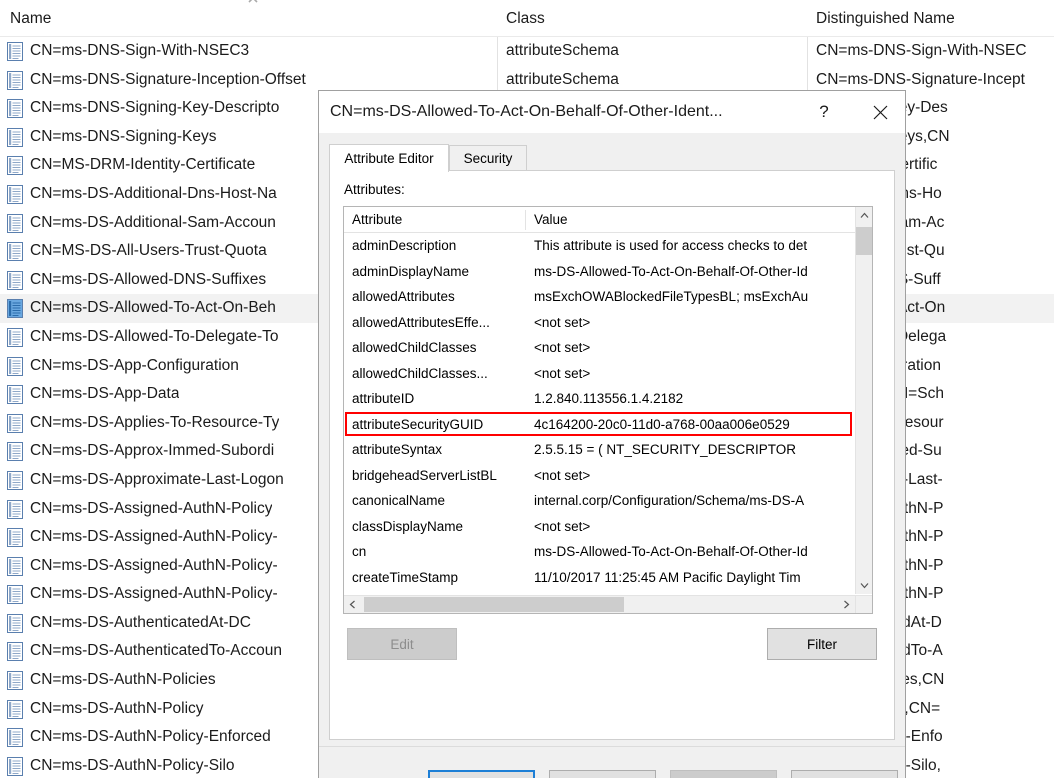 The width and height of the screenshot is (1054, 778). Describe the element at coordinates (403, 296) in the screenshot. I see `attribute-name: allowedAttributes` at that location.